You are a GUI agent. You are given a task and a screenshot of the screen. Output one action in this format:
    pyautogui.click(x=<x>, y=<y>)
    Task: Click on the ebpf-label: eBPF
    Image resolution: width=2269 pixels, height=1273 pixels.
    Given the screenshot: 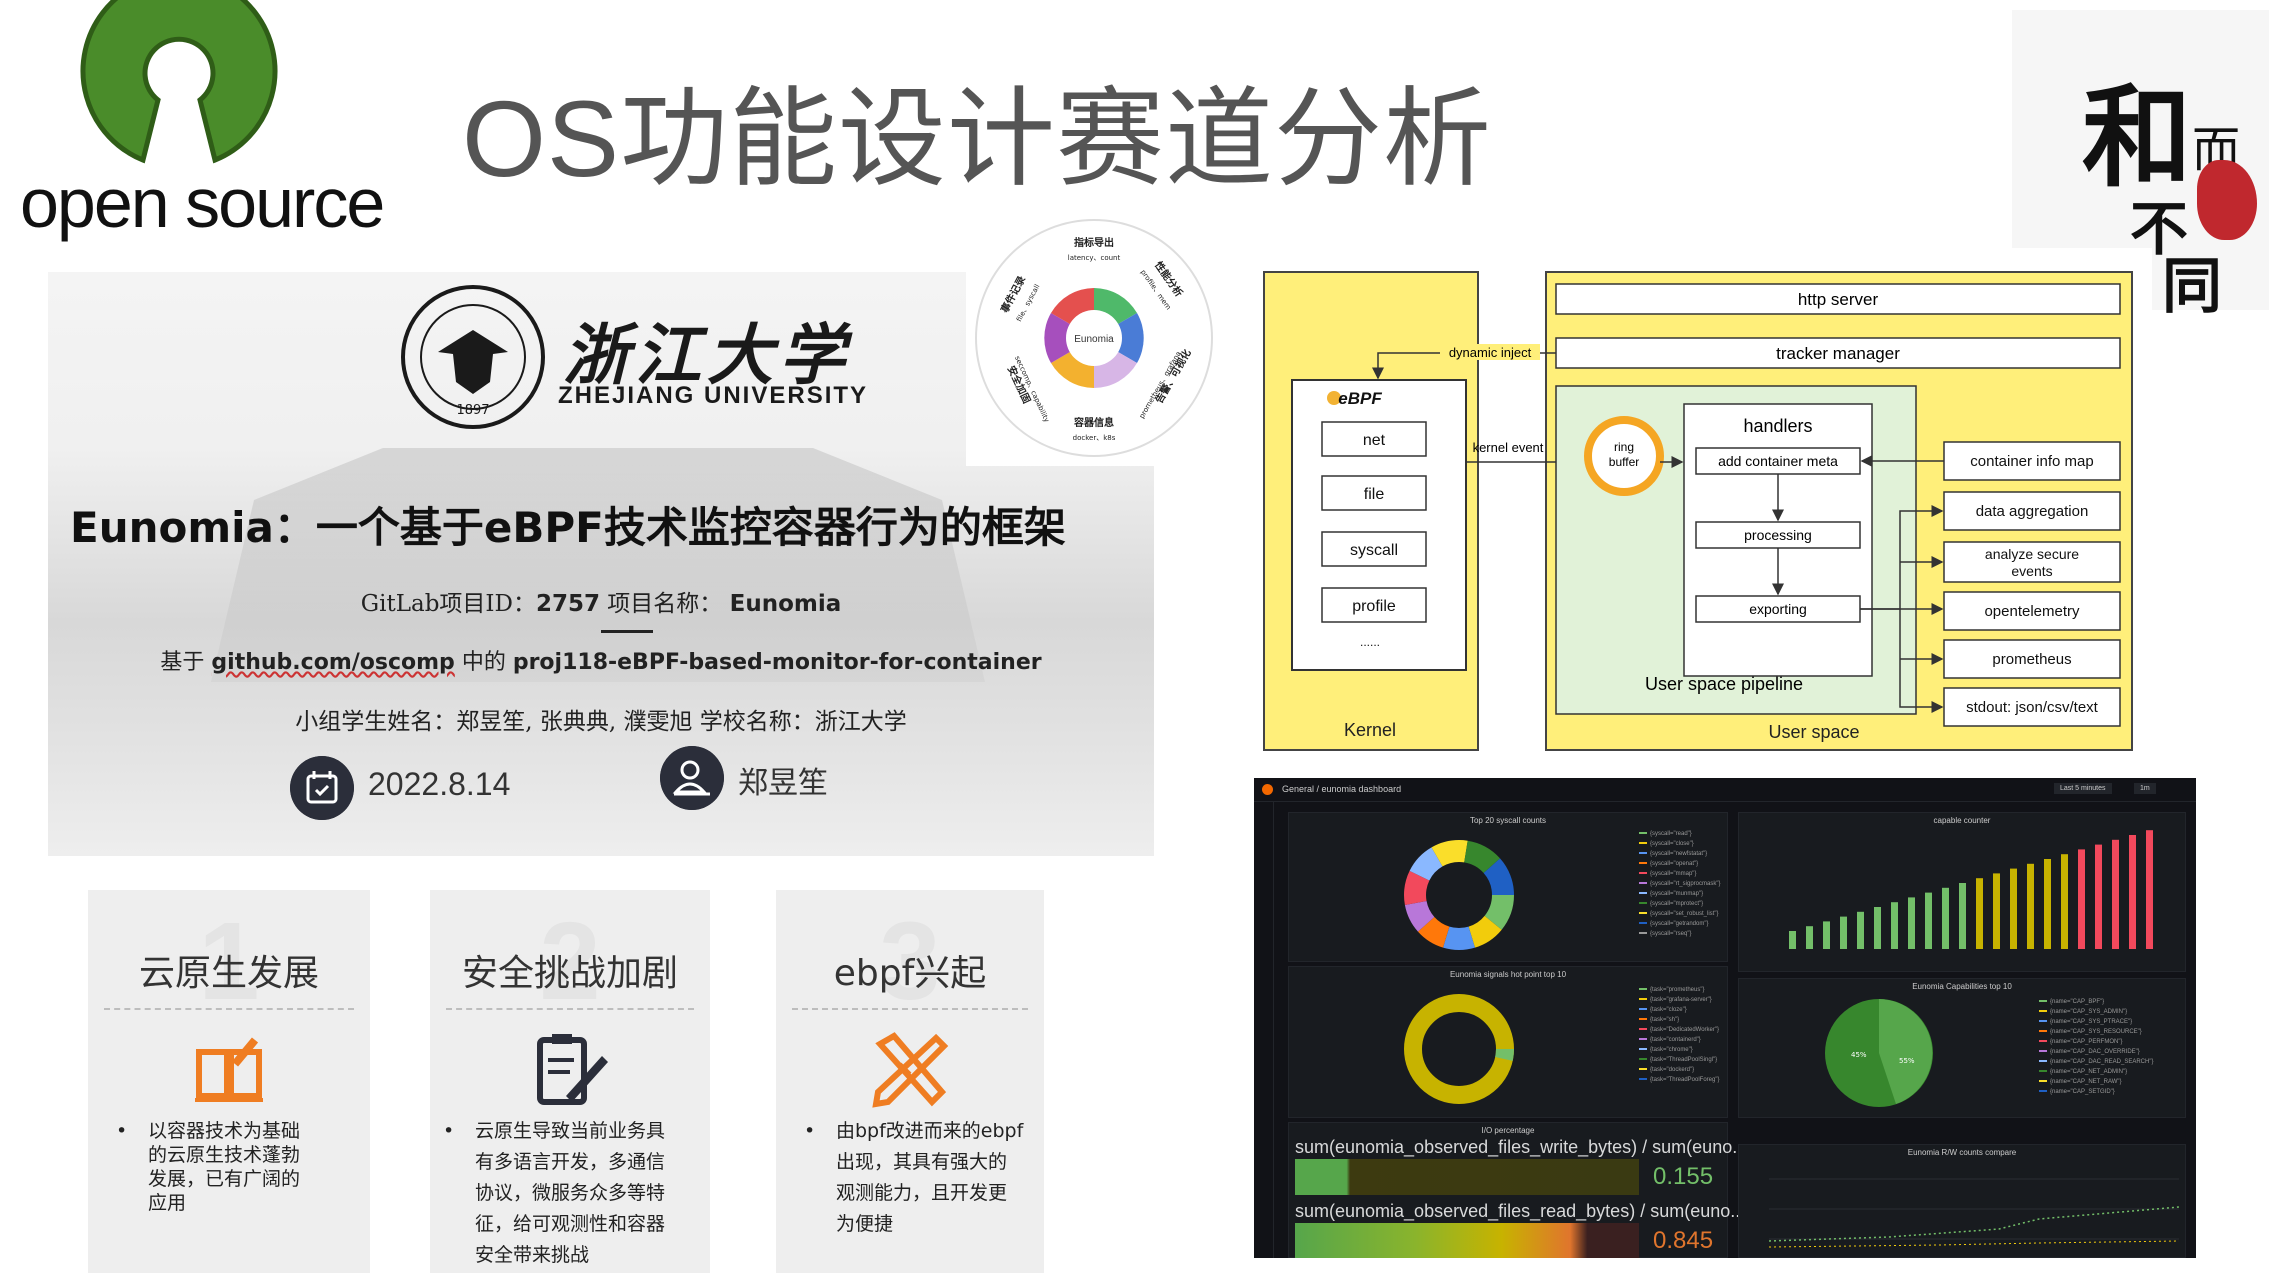 What is the action you would take?
    pyautogui.click(x=1360, y=398)
    